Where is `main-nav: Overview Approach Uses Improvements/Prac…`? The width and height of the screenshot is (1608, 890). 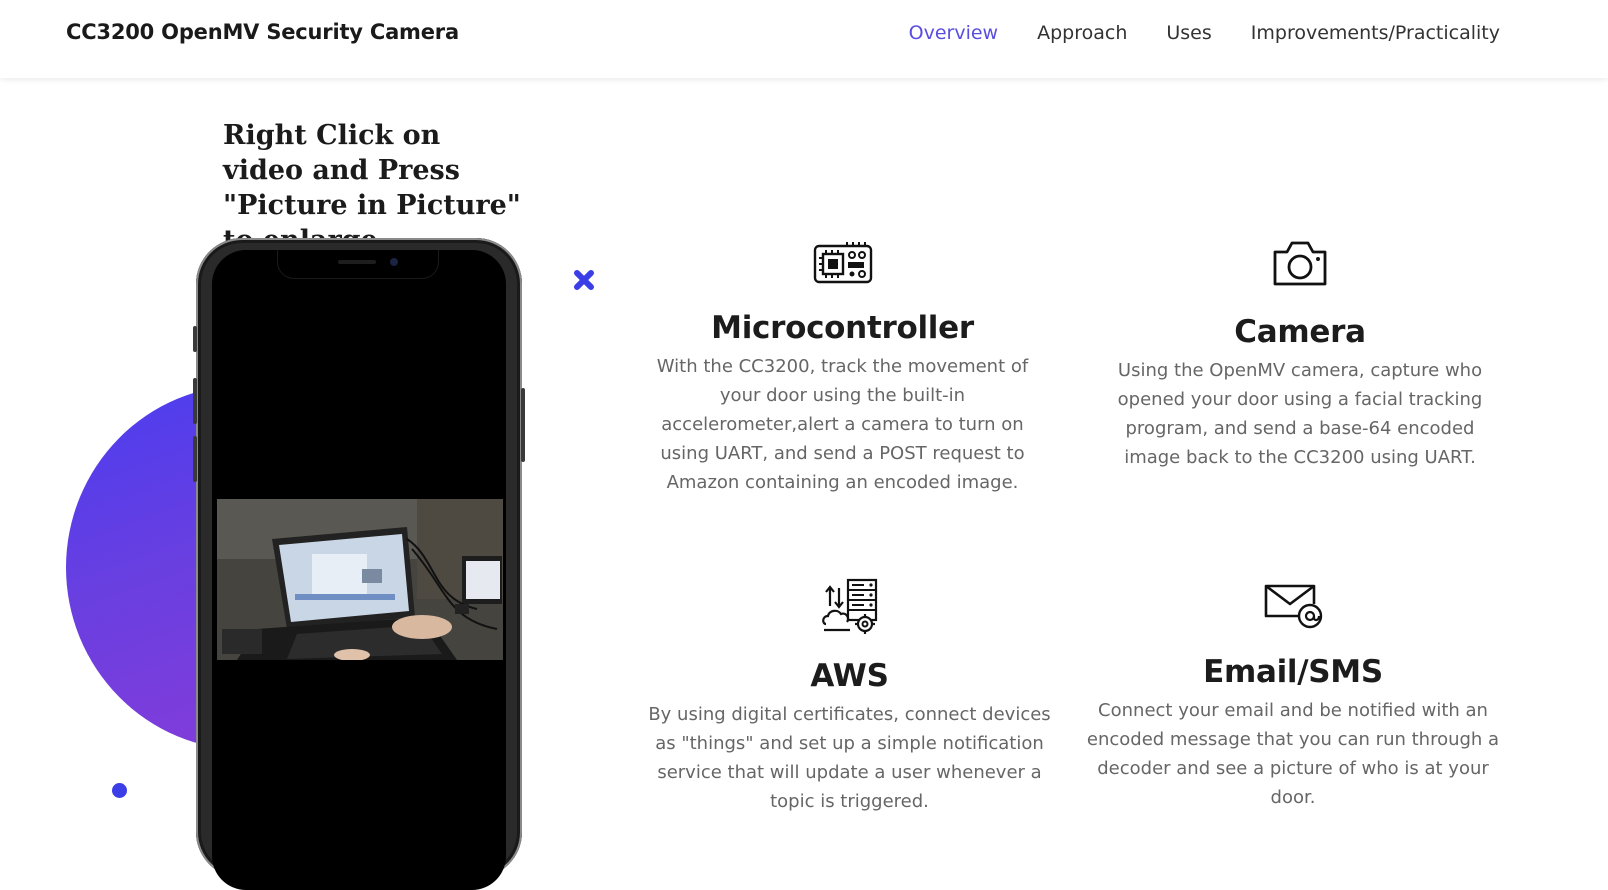
main-nav: Overview Approach Uses Improvements/Prac… is located at coordinates (1204, 33).